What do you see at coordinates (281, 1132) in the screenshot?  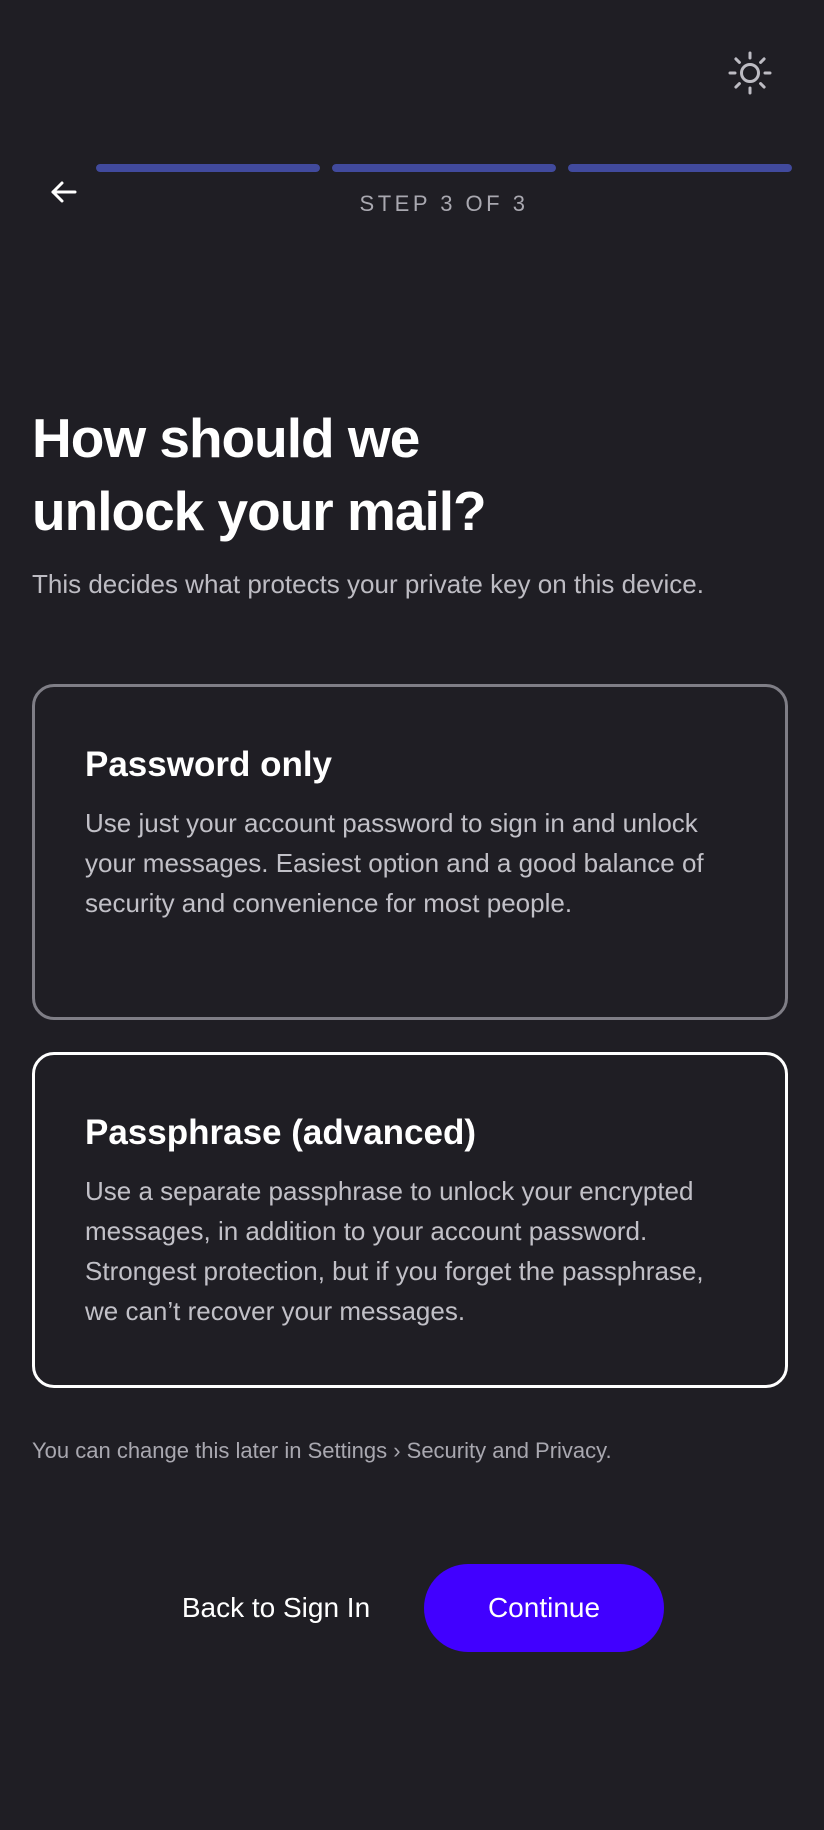 I see `option-title: Passphrase (advanced)` at bounding box center [281, 1132].